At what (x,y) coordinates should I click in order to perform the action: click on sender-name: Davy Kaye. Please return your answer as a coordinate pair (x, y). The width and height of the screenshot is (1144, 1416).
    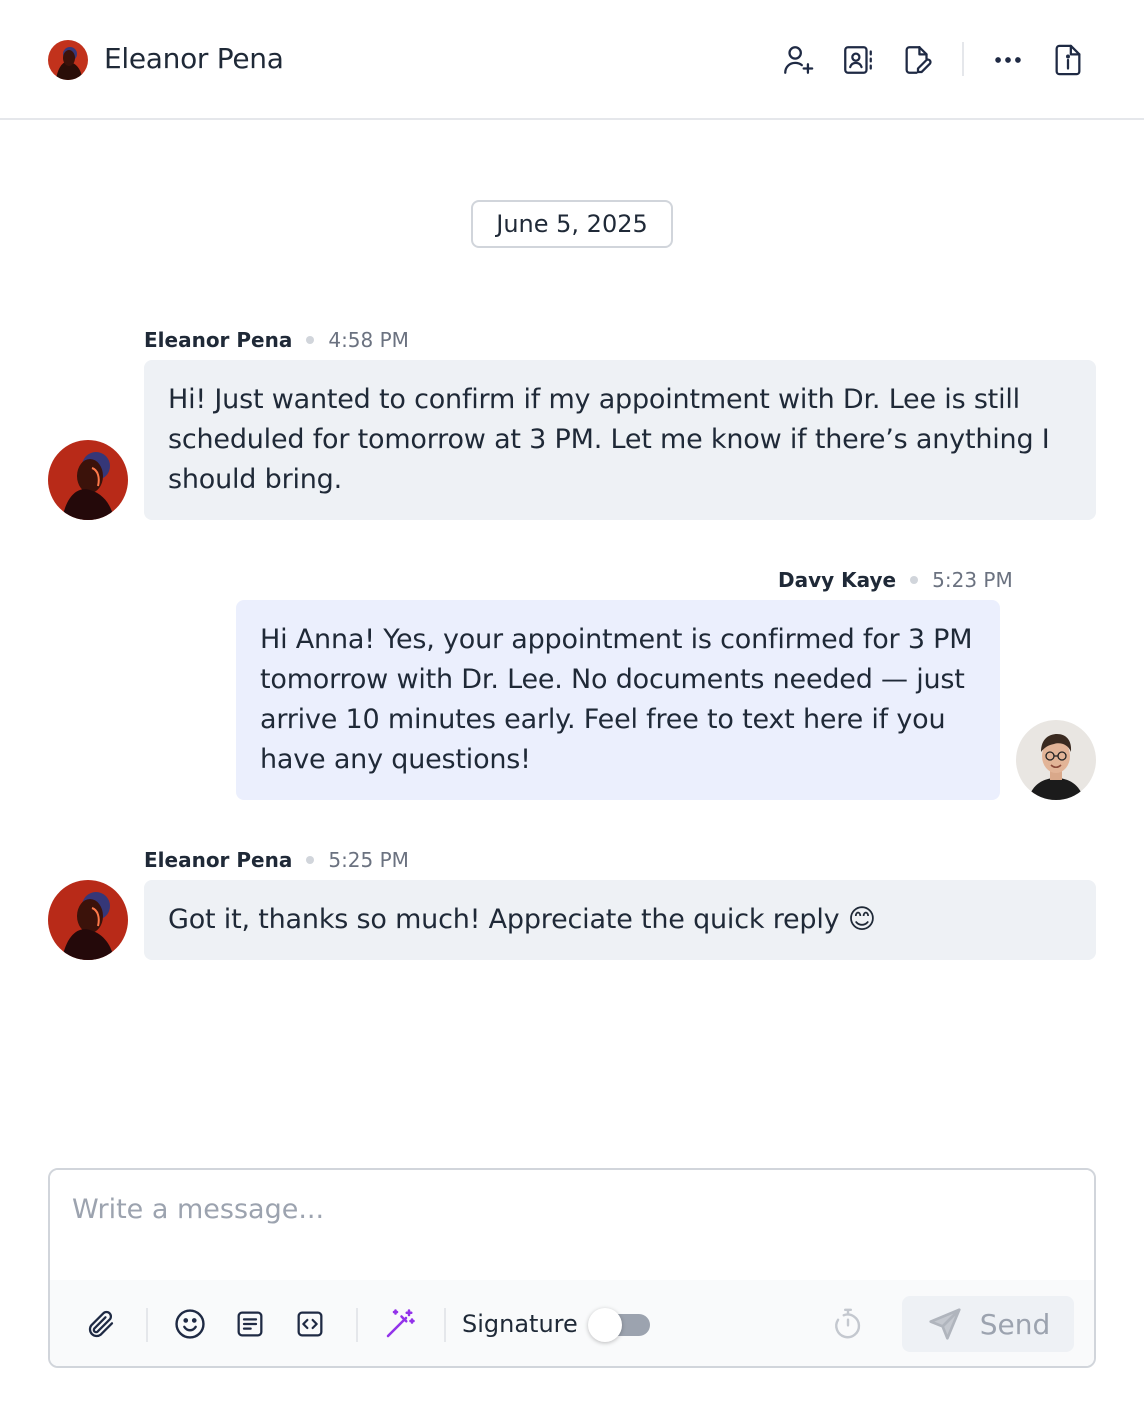
    Looking at the image, I should click on (837, 580).